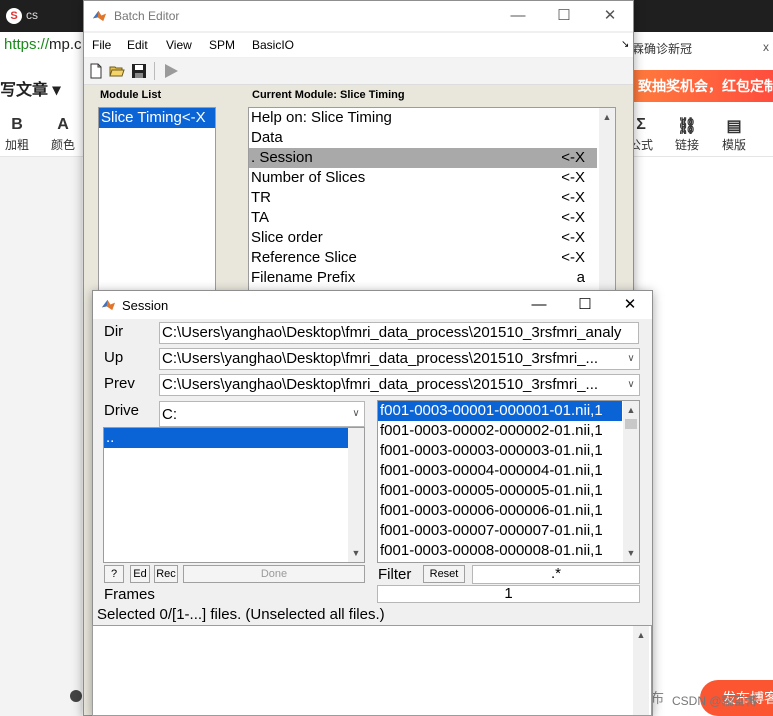  Describe the element at coordinates (17, 124) in the screenshot. I see `bold-icon: B` at that location.